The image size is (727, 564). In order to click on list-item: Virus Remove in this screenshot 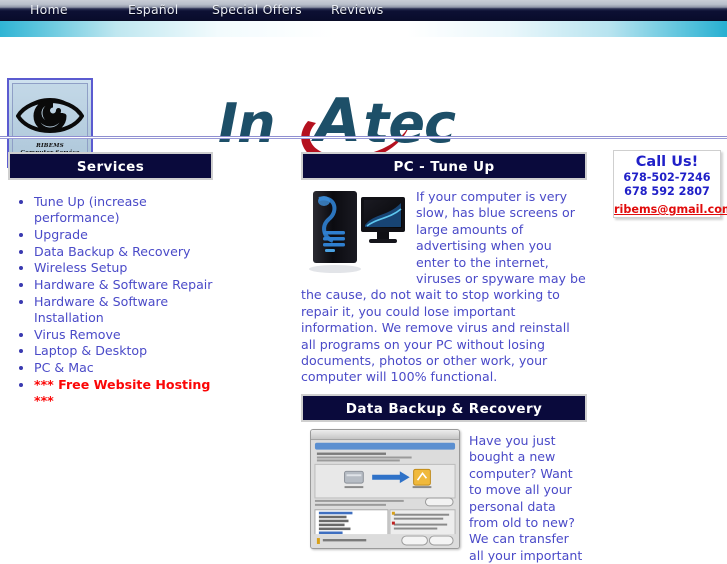, I will do `click(123, 335)`.